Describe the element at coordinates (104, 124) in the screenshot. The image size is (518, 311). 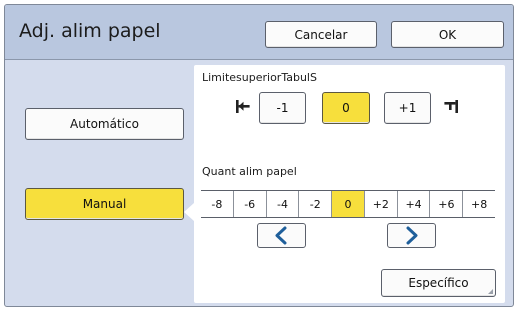
I see `automatic-mode-button: Automático` at that location.